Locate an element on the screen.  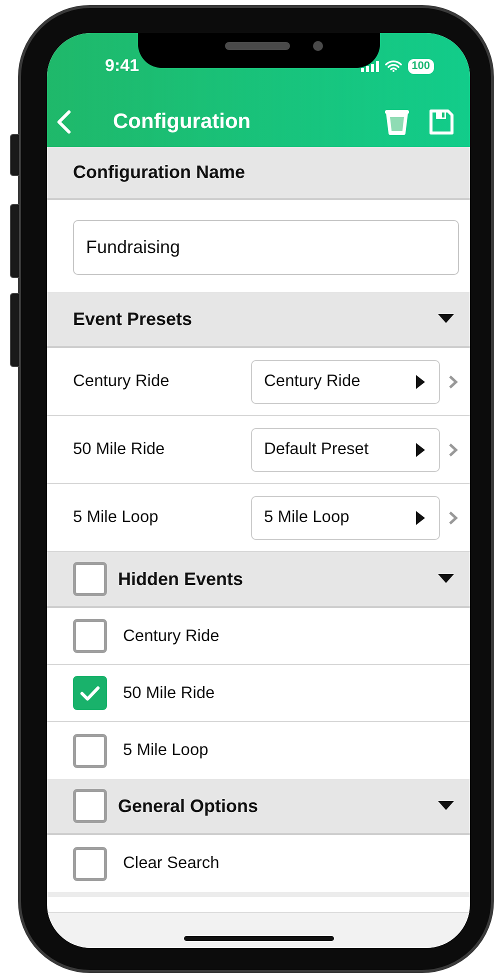
section-title: General Options is located at coordinates (189, 806).